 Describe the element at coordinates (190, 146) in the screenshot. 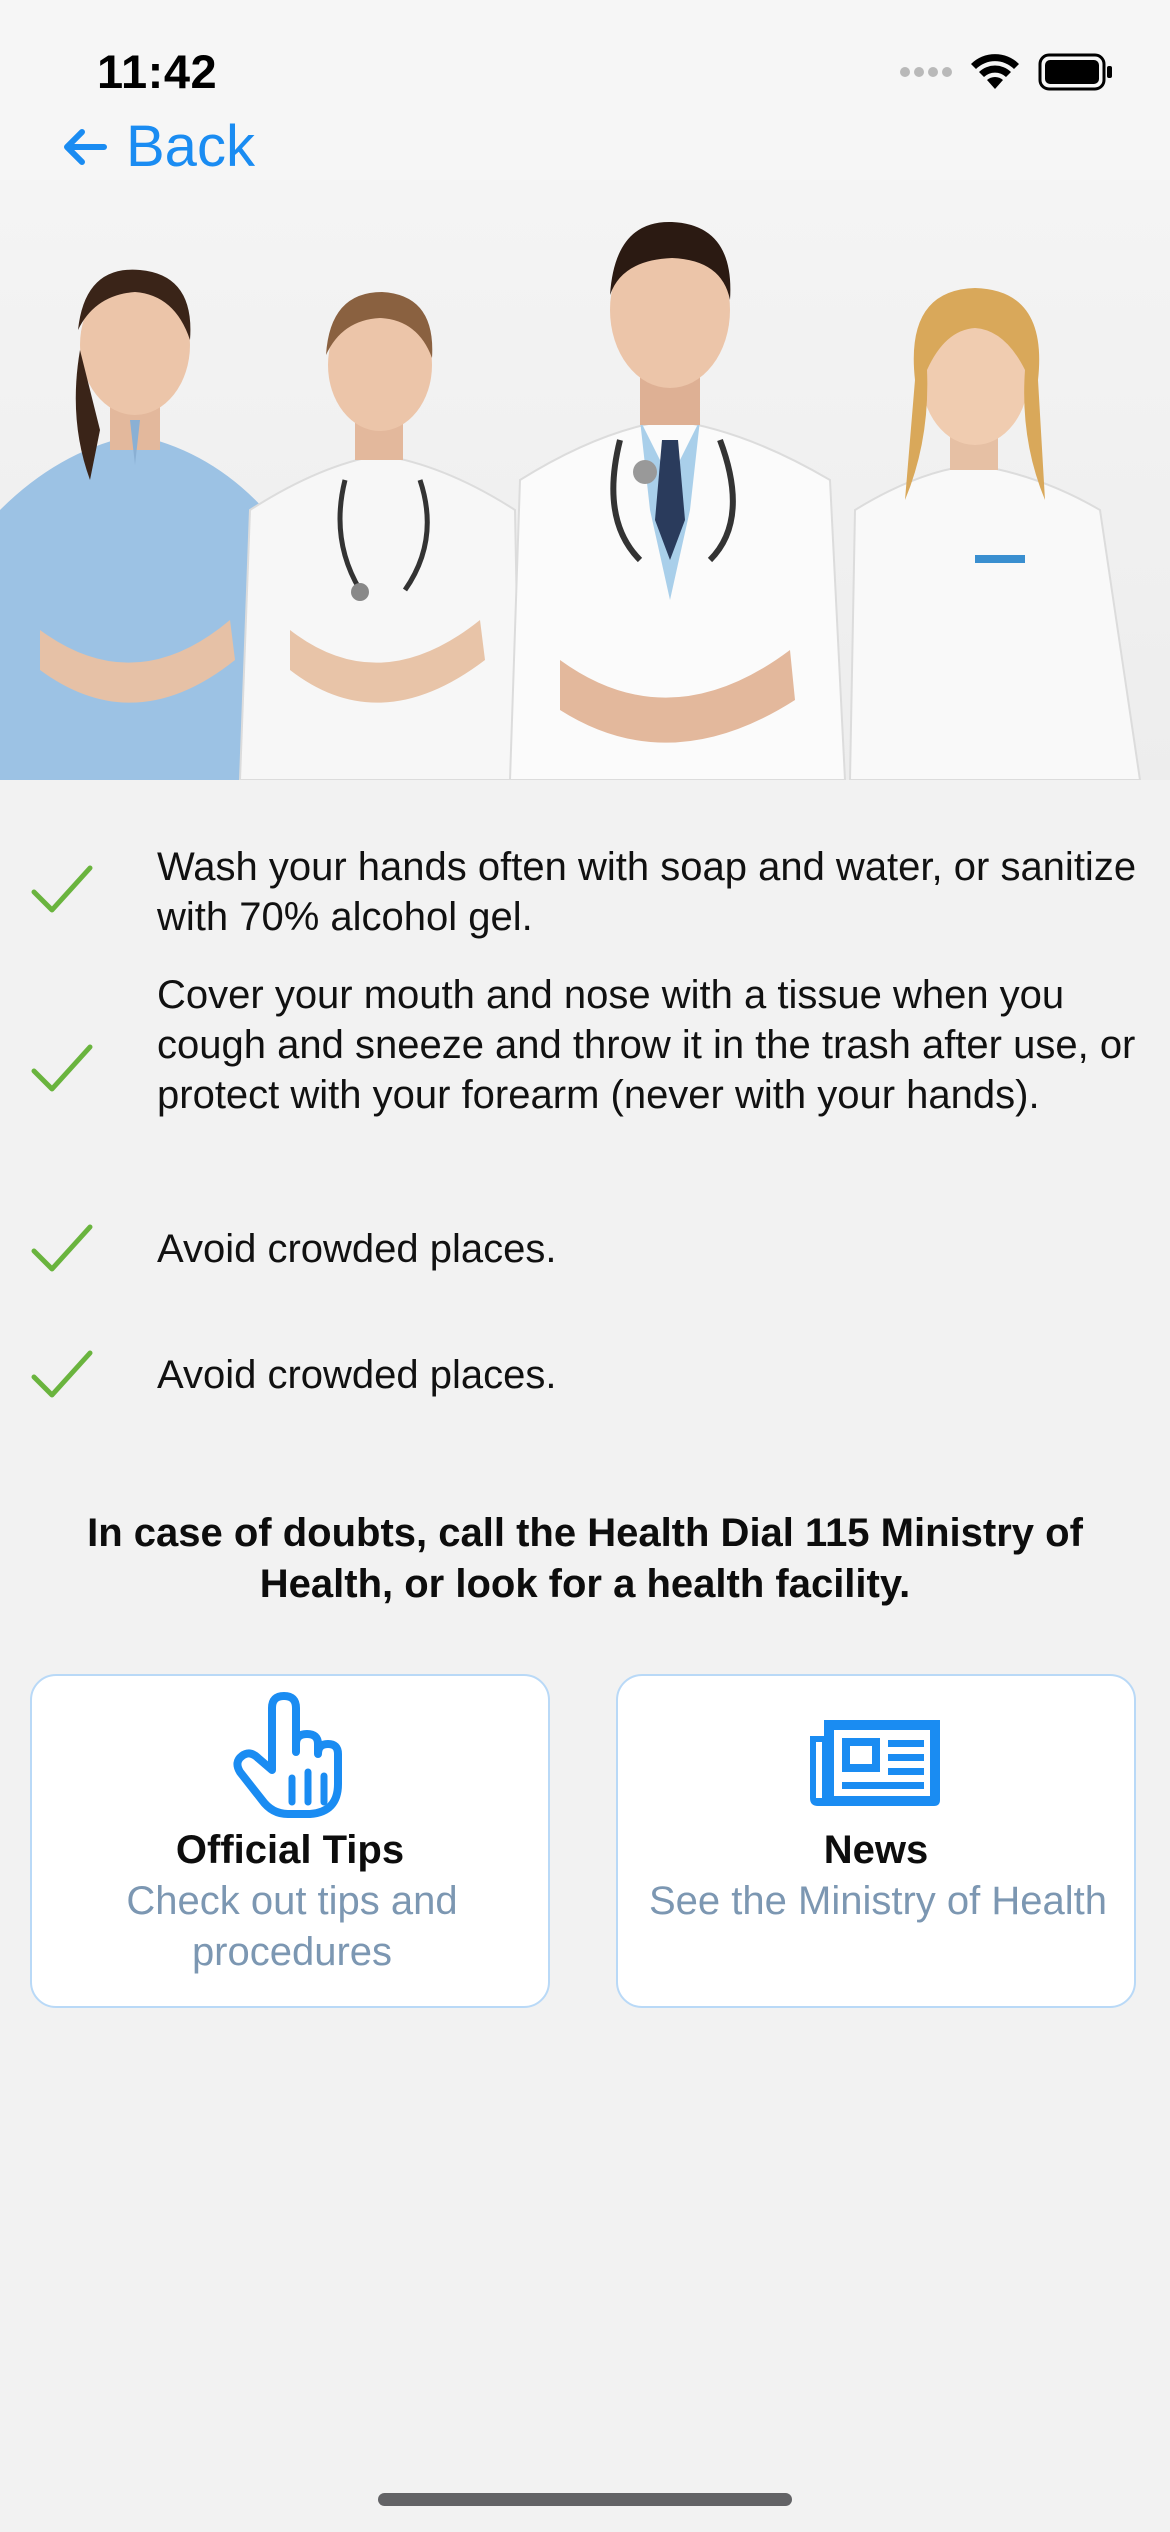

I see `back-label: Back` at that location.